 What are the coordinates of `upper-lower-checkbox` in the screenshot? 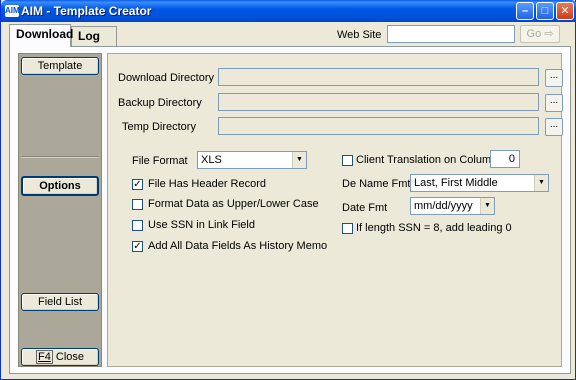 It's located at (137, 204).